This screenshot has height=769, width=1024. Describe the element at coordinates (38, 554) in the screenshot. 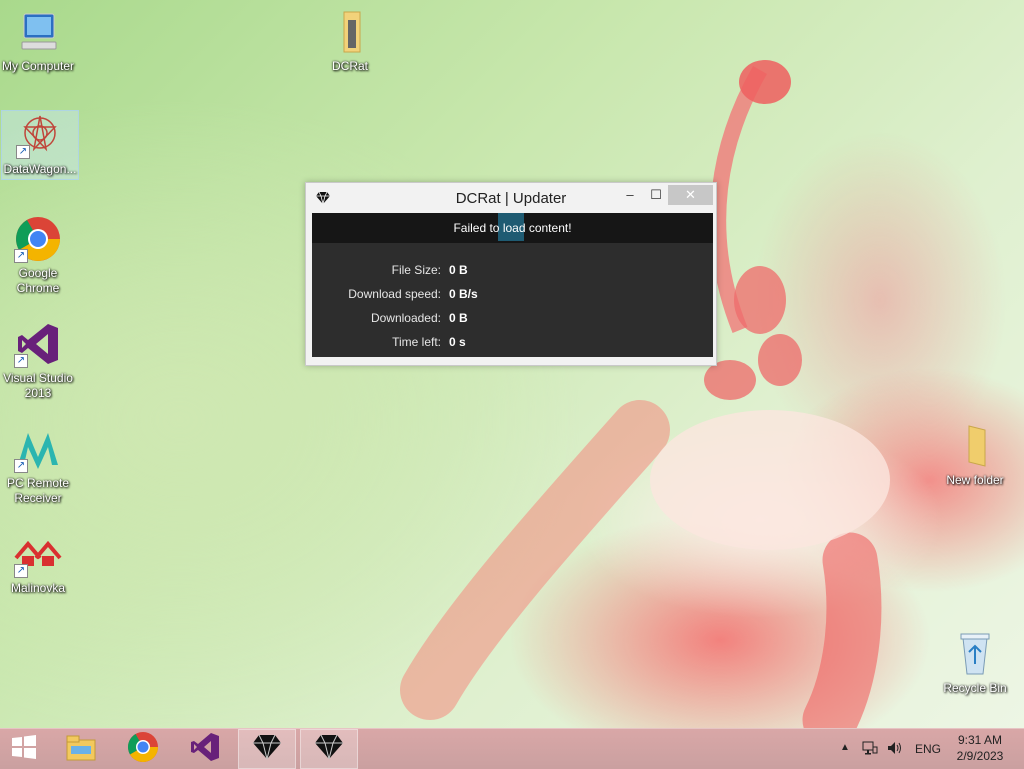

I see `malinovka-icon: ↗` at that location.